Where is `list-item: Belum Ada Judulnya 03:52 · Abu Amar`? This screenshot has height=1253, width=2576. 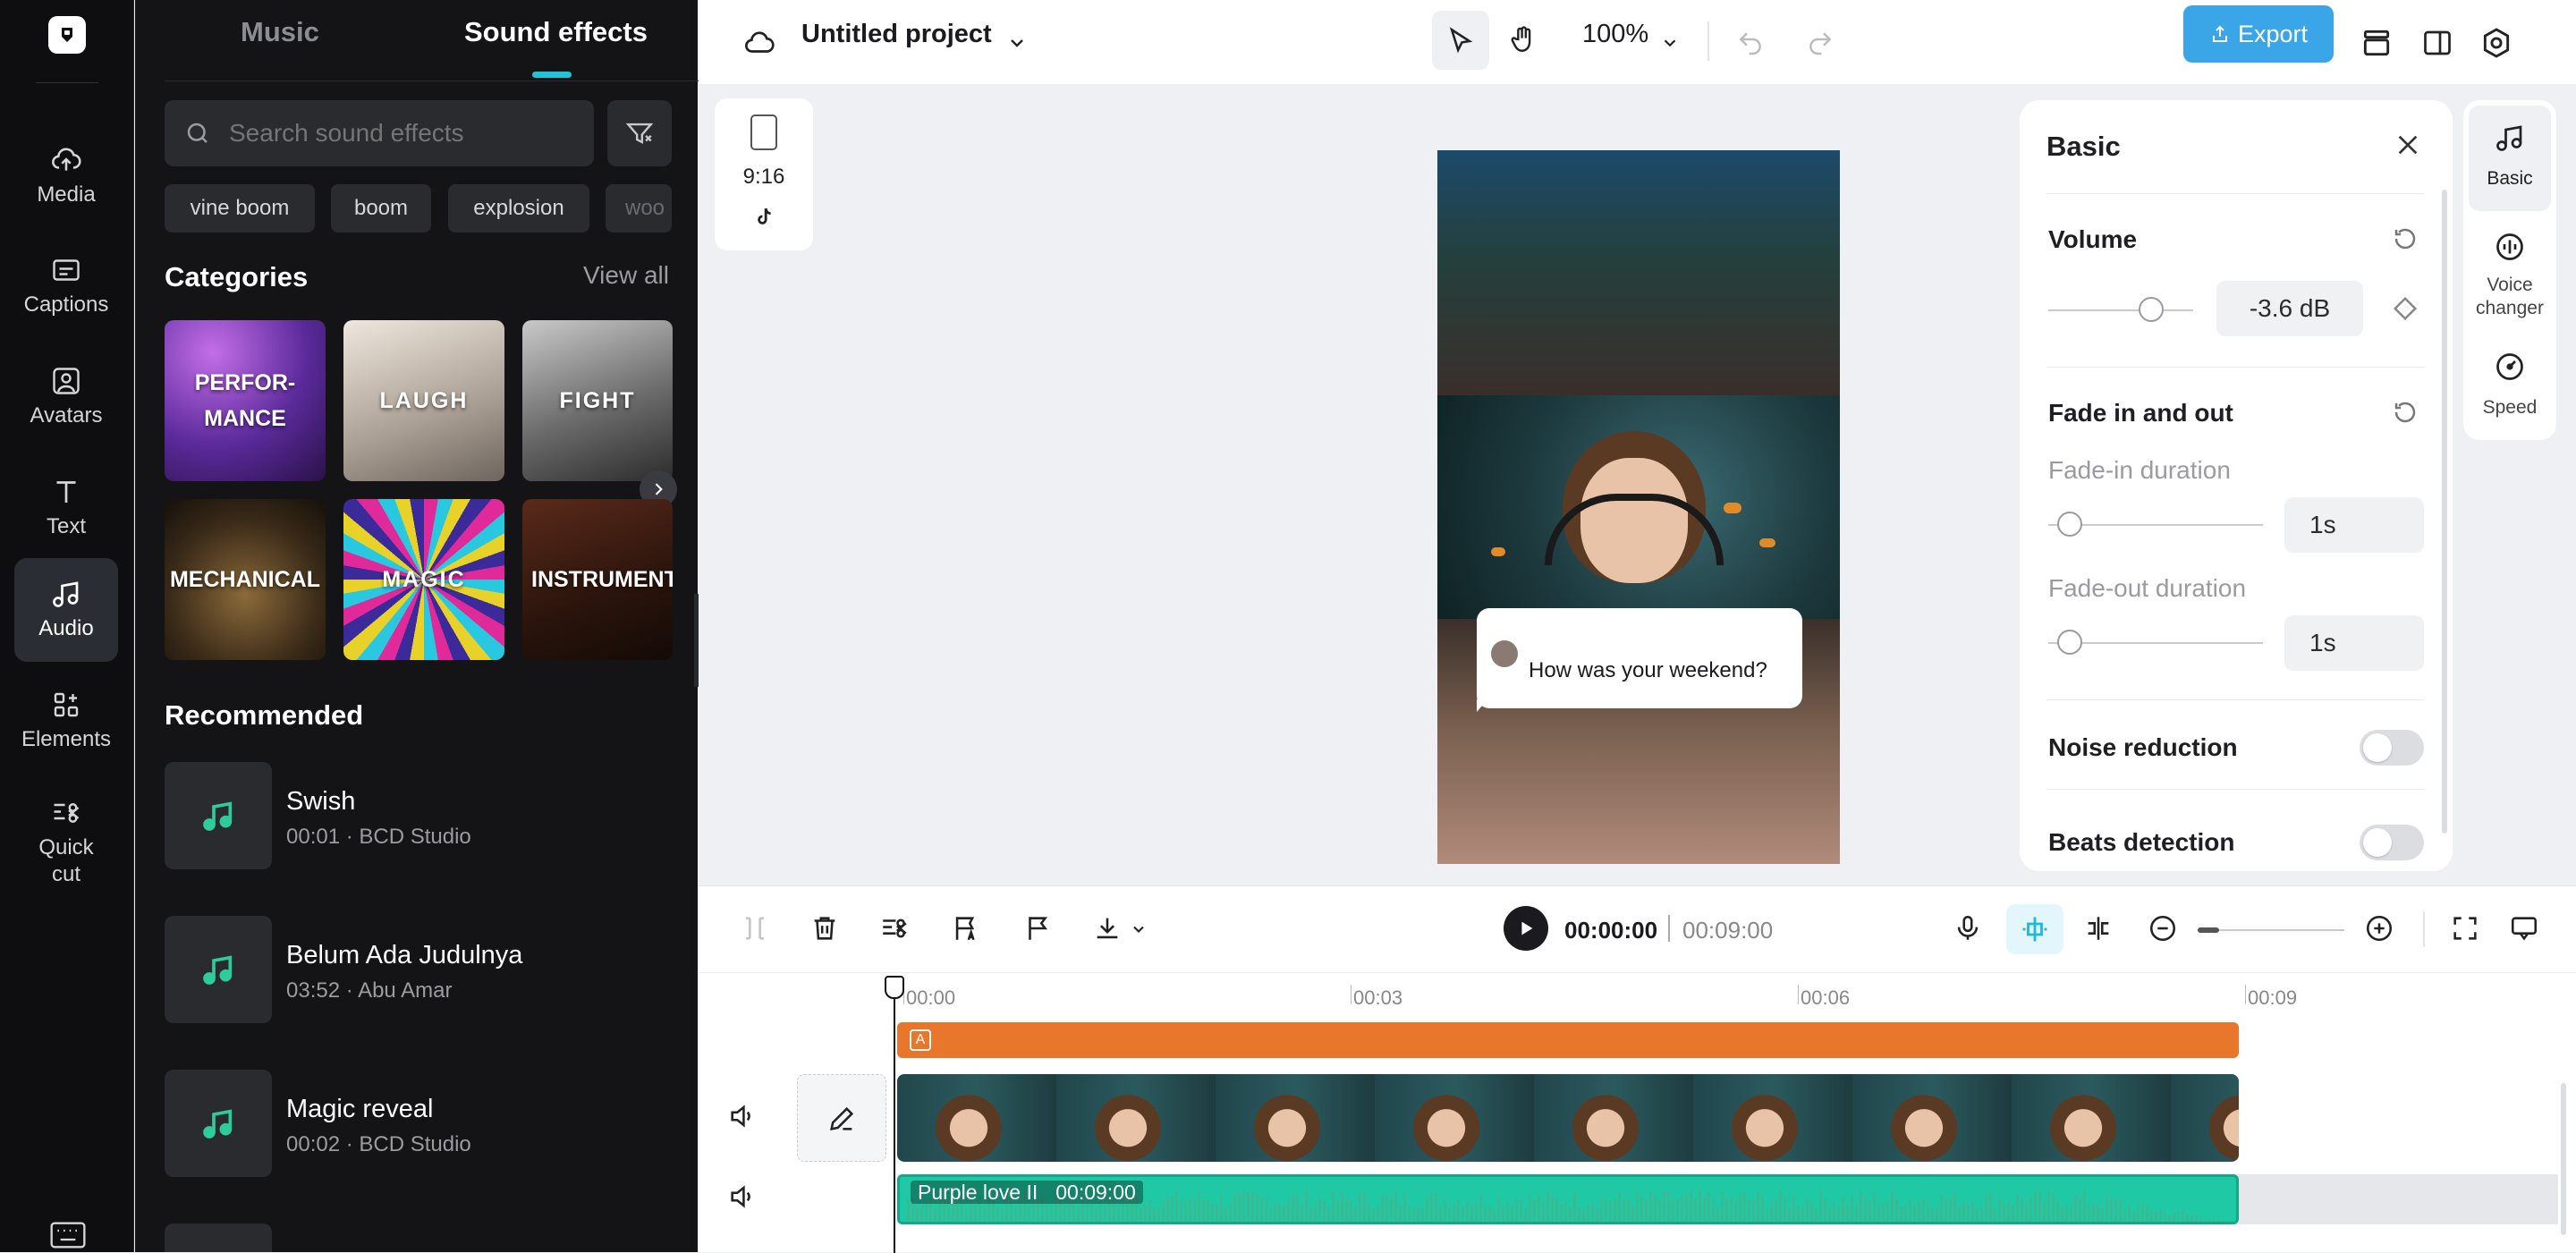 list-item: Belum Ada Judulnya 03:52 · Abu Amar is located at coordinates (415, 969).